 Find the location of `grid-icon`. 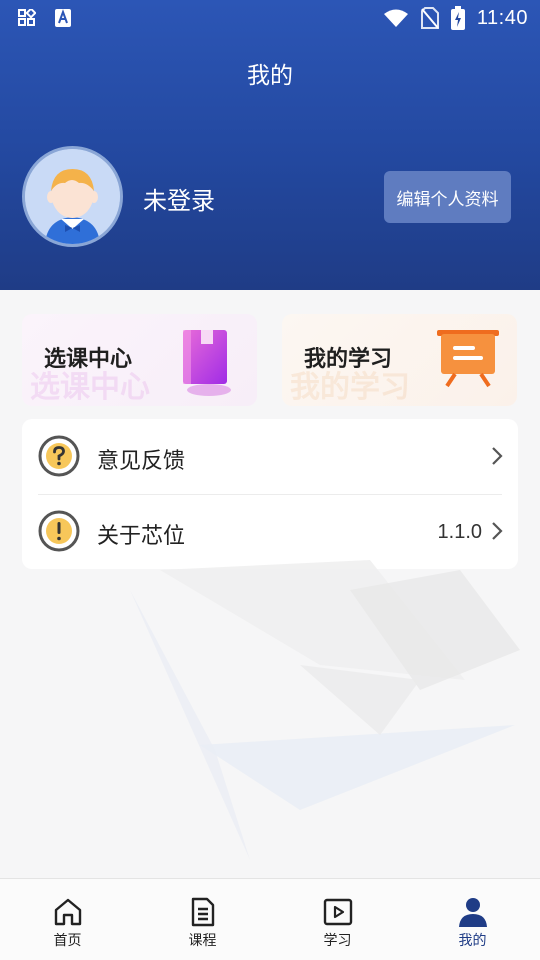

grid-icon is located at coordinates (27, 17).